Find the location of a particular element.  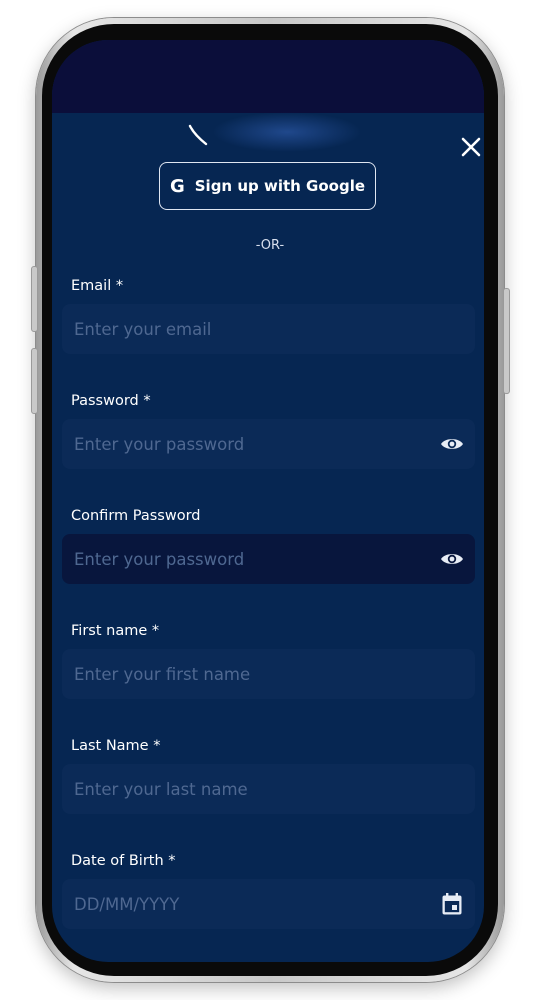

first-name-label: First name * is located at coordinates (115, 631).